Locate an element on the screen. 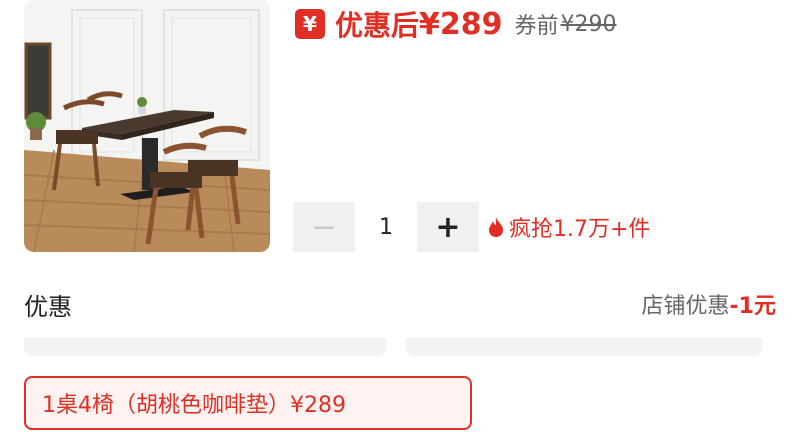 The image size is (800, 436). store-discount-label: 店铺优惠 is located at coordinates (685, 306).